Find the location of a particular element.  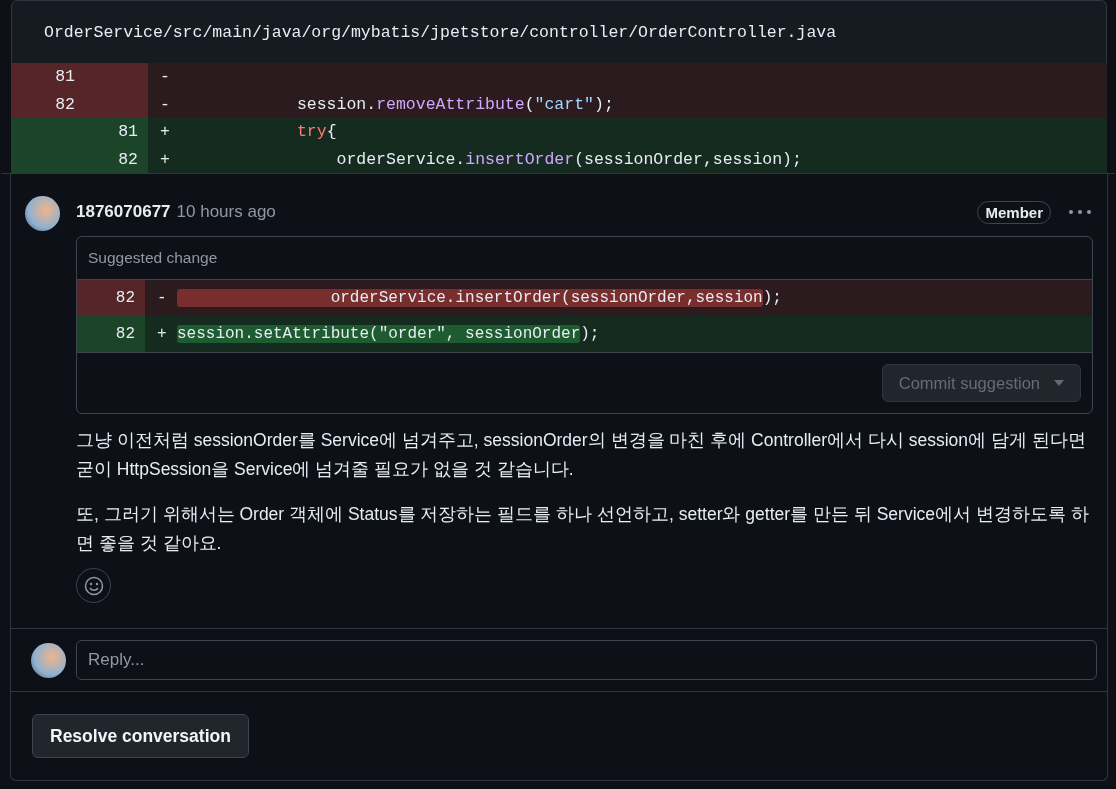

comment-paragraph: 그냥 이전처럼 sessionOrder를 Service에 넘겨주고, sessionOrder의 변경을 마친 후에 Controller에서 다시 session에 담게 된다면 굳이 HttpSession을 Service에 넘겨줄 필요가 없을 것 같습니다. is located at coordinates (581, 455).